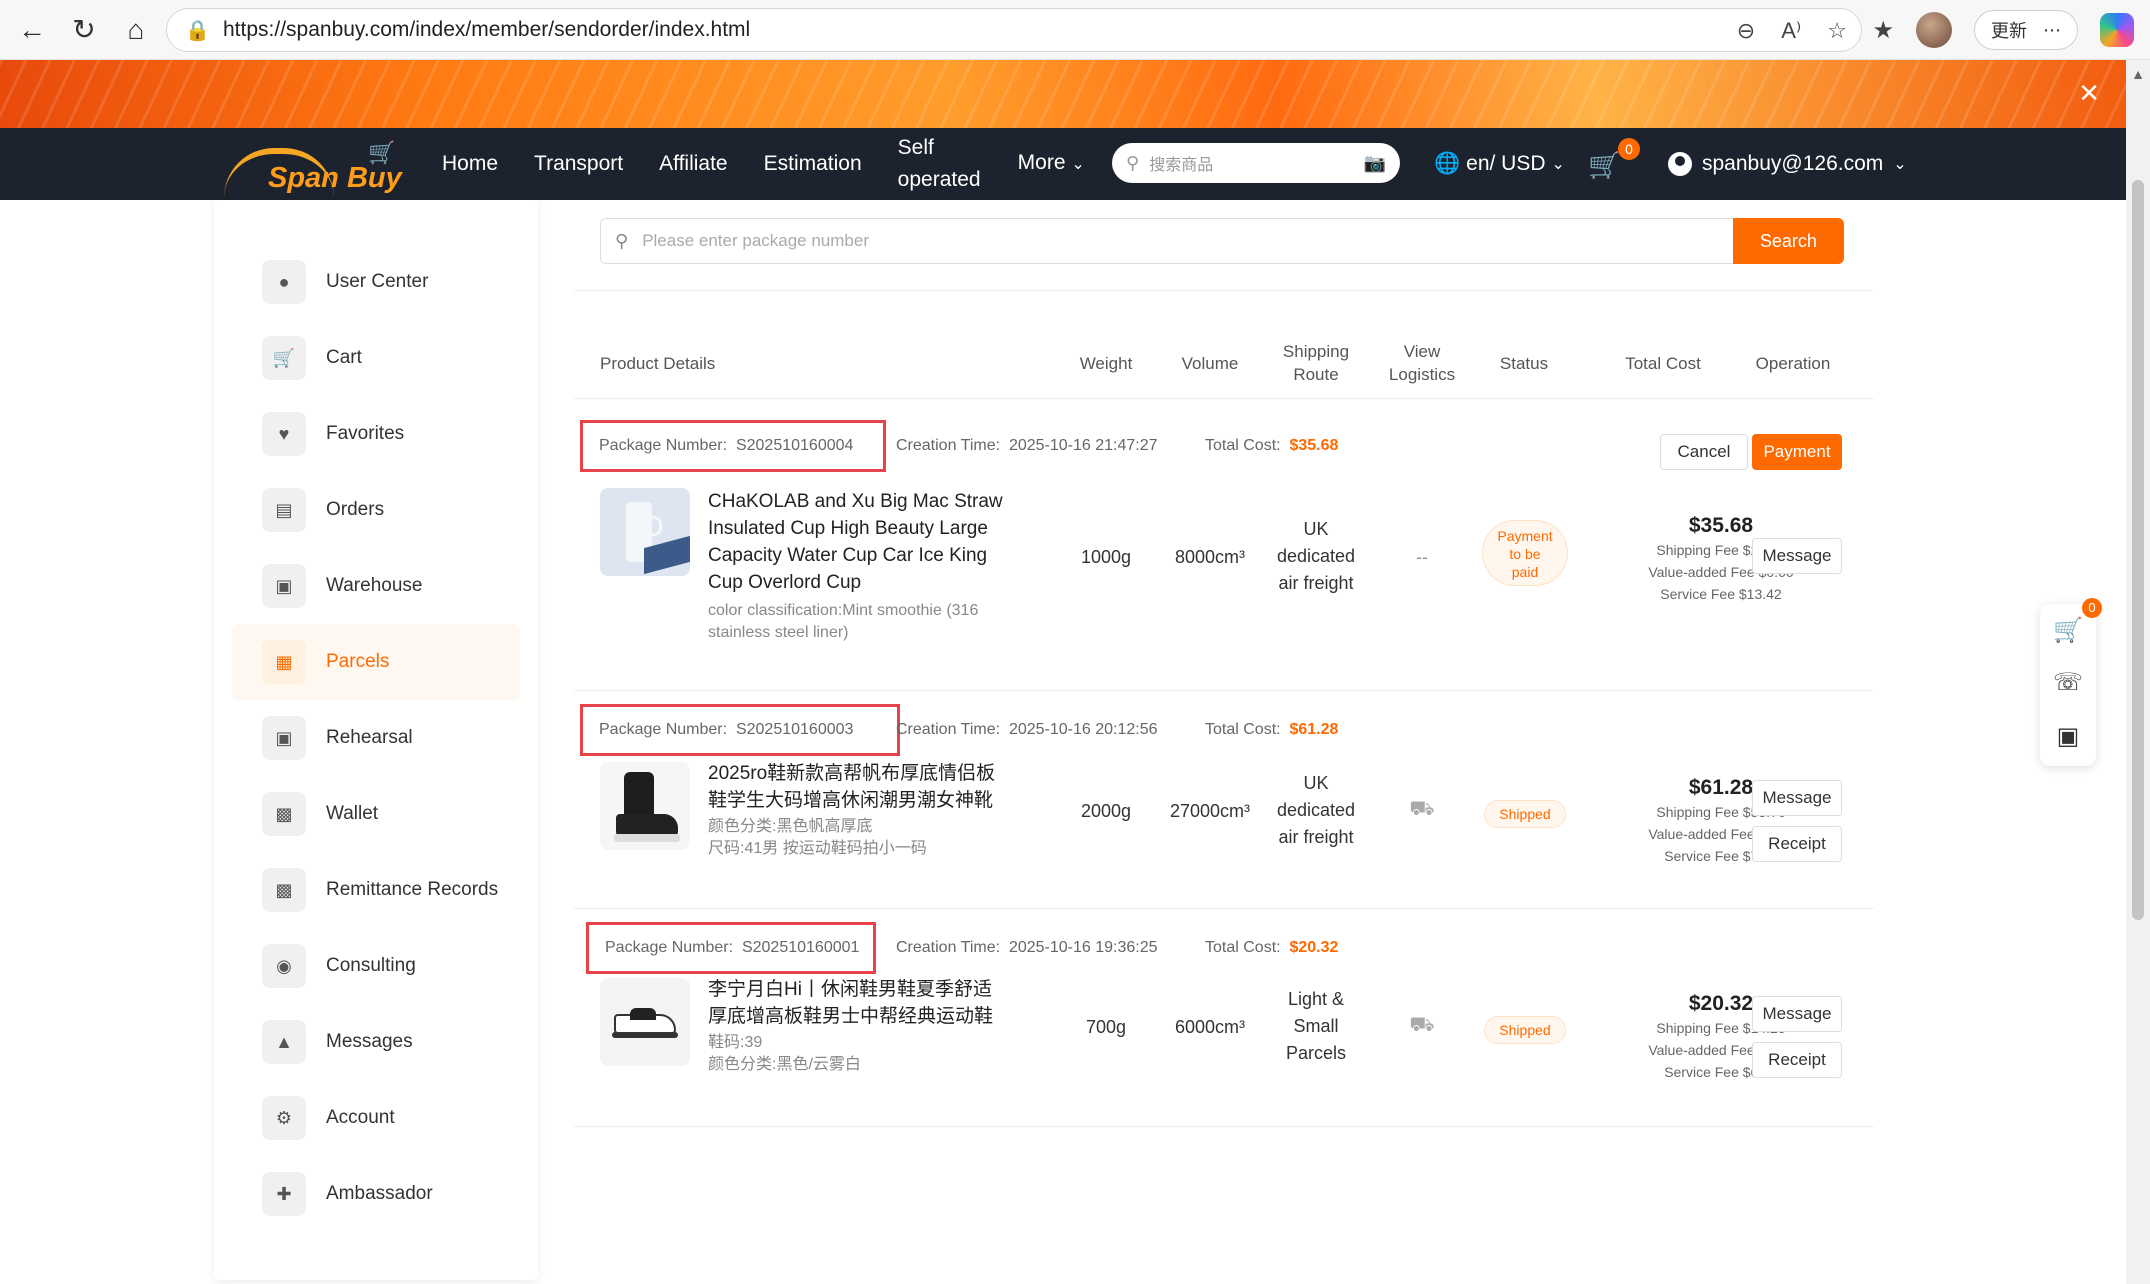 This screenshot has height=1284, width=2150. What do you see at coordinates (2068, 736) in the screenshot?
I see `discord-icon: ▣` at bounding box center [2068, 736].